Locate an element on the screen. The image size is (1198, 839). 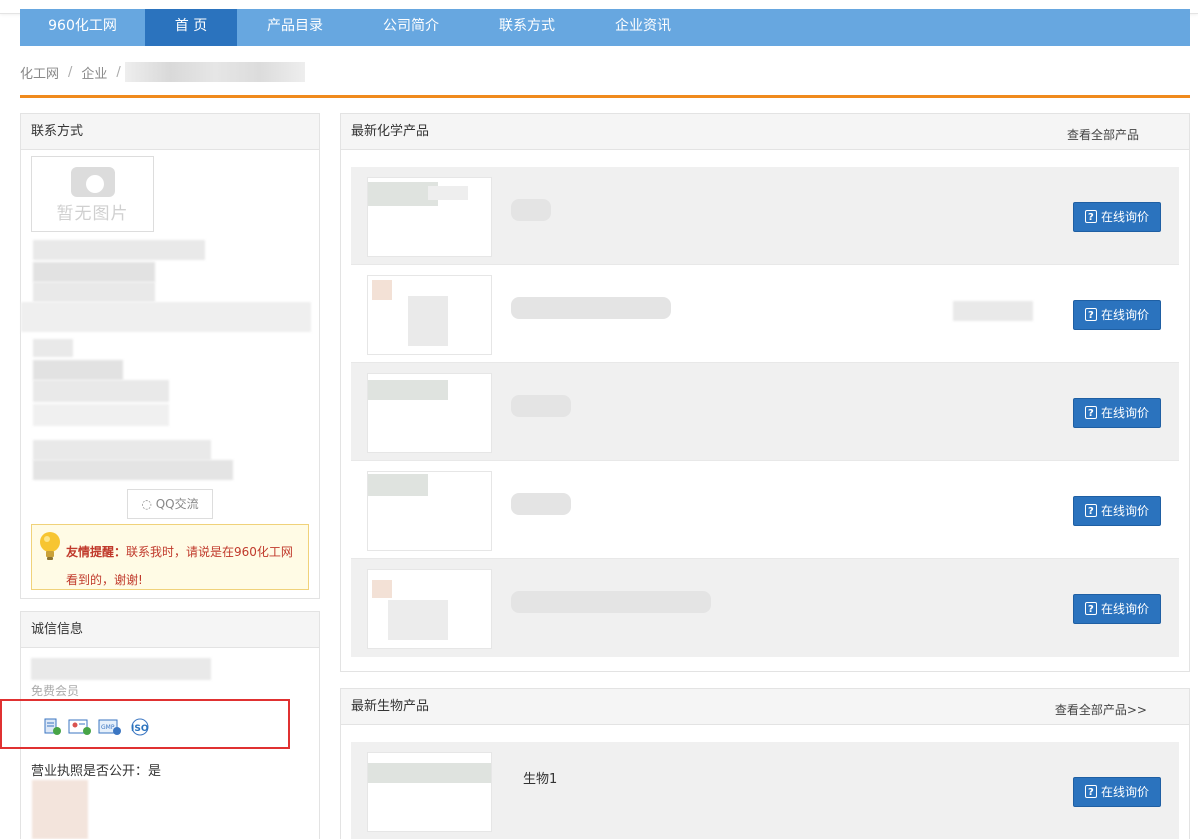
no-photo-placeholder: 暂无图片 is located at coordinates (92, 194).